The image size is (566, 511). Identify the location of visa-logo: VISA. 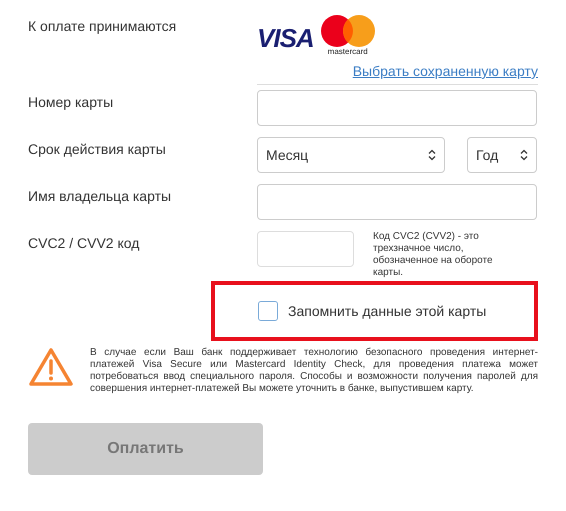
(285, 38).